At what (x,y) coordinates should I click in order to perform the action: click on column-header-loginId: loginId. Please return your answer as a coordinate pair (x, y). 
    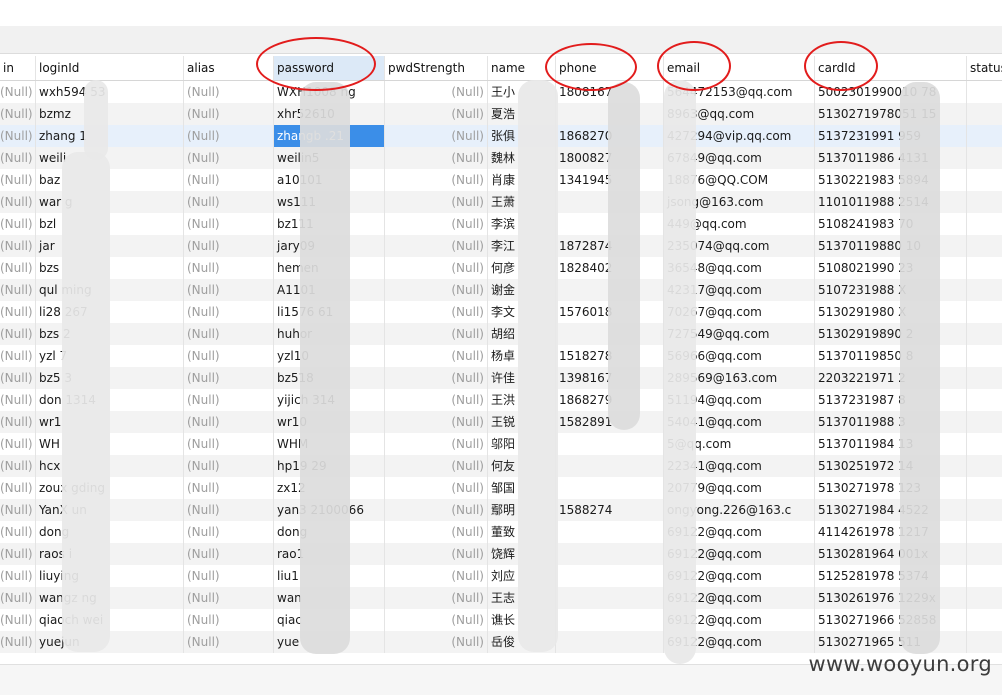
    Looking at the image, I should click on (110, 68).